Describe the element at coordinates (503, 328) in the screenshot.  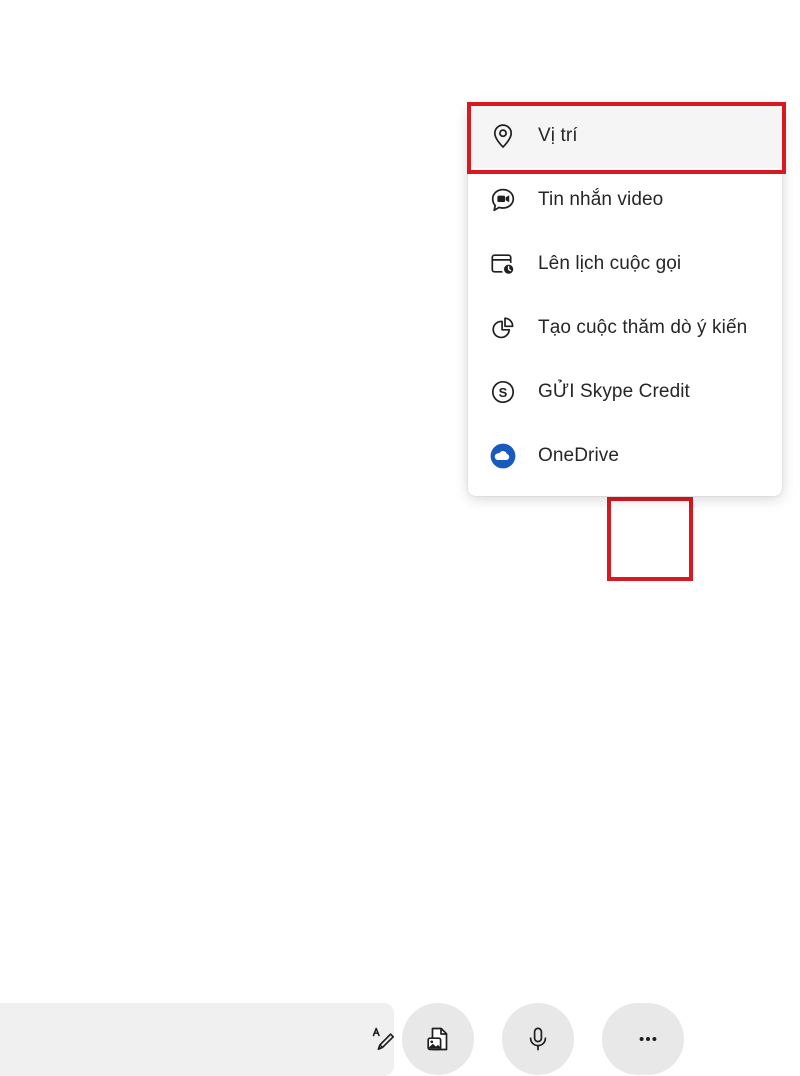
I see `poll-chart-icon` at that location.